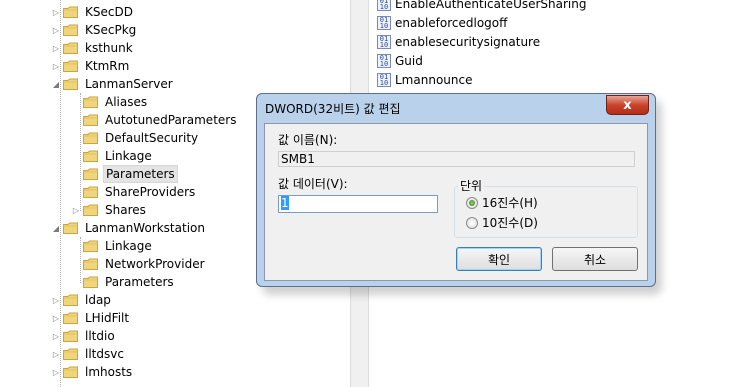  I want to click on tree-item-label: AutotunedParameters, so click(171, 120).